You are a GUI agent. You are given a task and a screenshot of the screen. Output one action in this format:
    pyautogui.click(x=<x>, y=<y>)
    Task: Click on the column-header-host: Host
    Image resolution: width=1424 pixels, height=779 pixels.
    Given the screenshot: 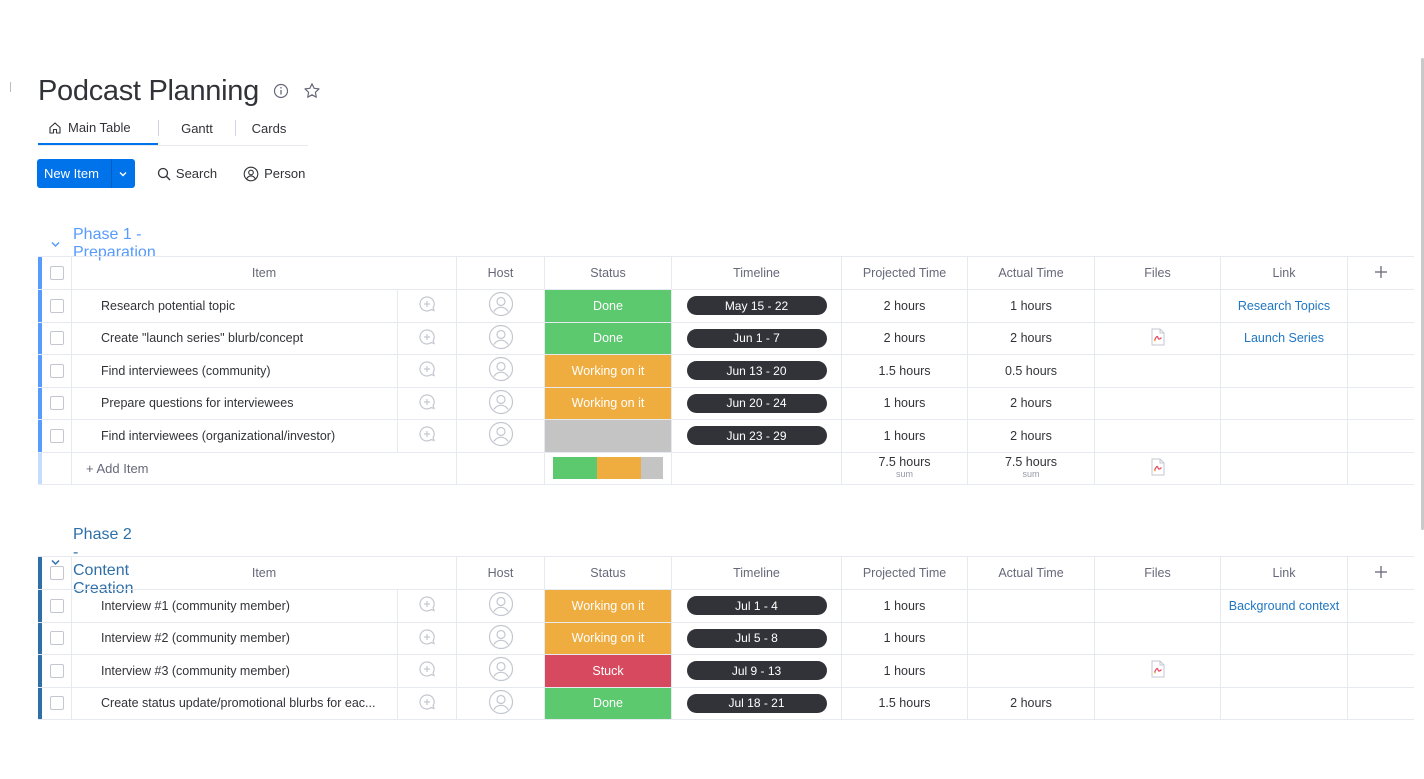 What is the action you would take?
    pyautogui.click(x=501, y=573)
    